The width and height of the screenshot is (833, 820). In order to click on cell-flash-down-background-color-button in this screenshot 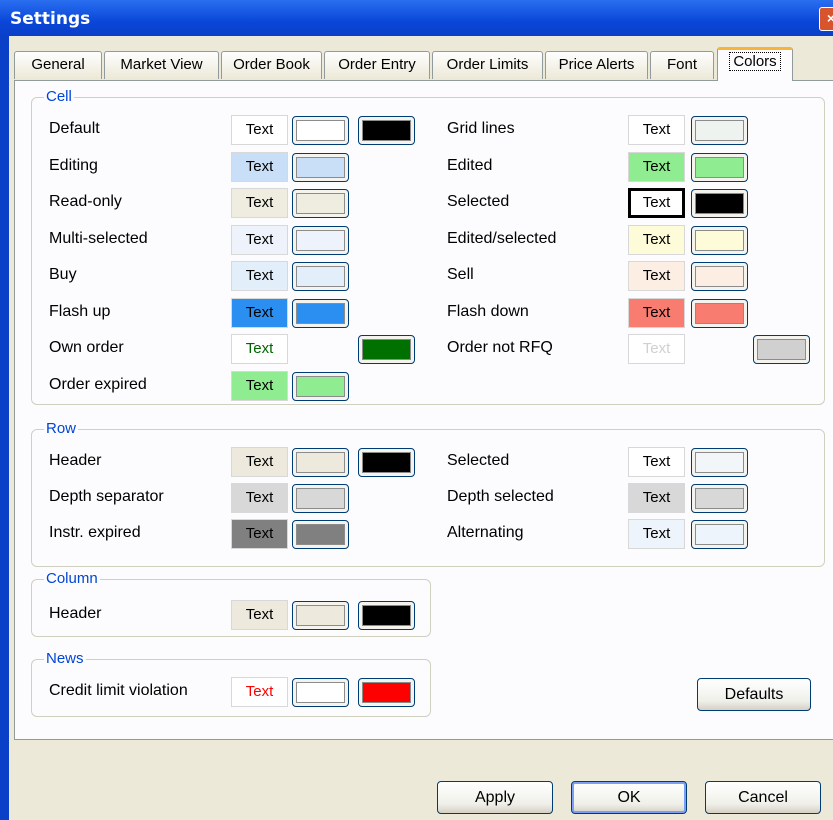, I will do `click(719, 313)`.